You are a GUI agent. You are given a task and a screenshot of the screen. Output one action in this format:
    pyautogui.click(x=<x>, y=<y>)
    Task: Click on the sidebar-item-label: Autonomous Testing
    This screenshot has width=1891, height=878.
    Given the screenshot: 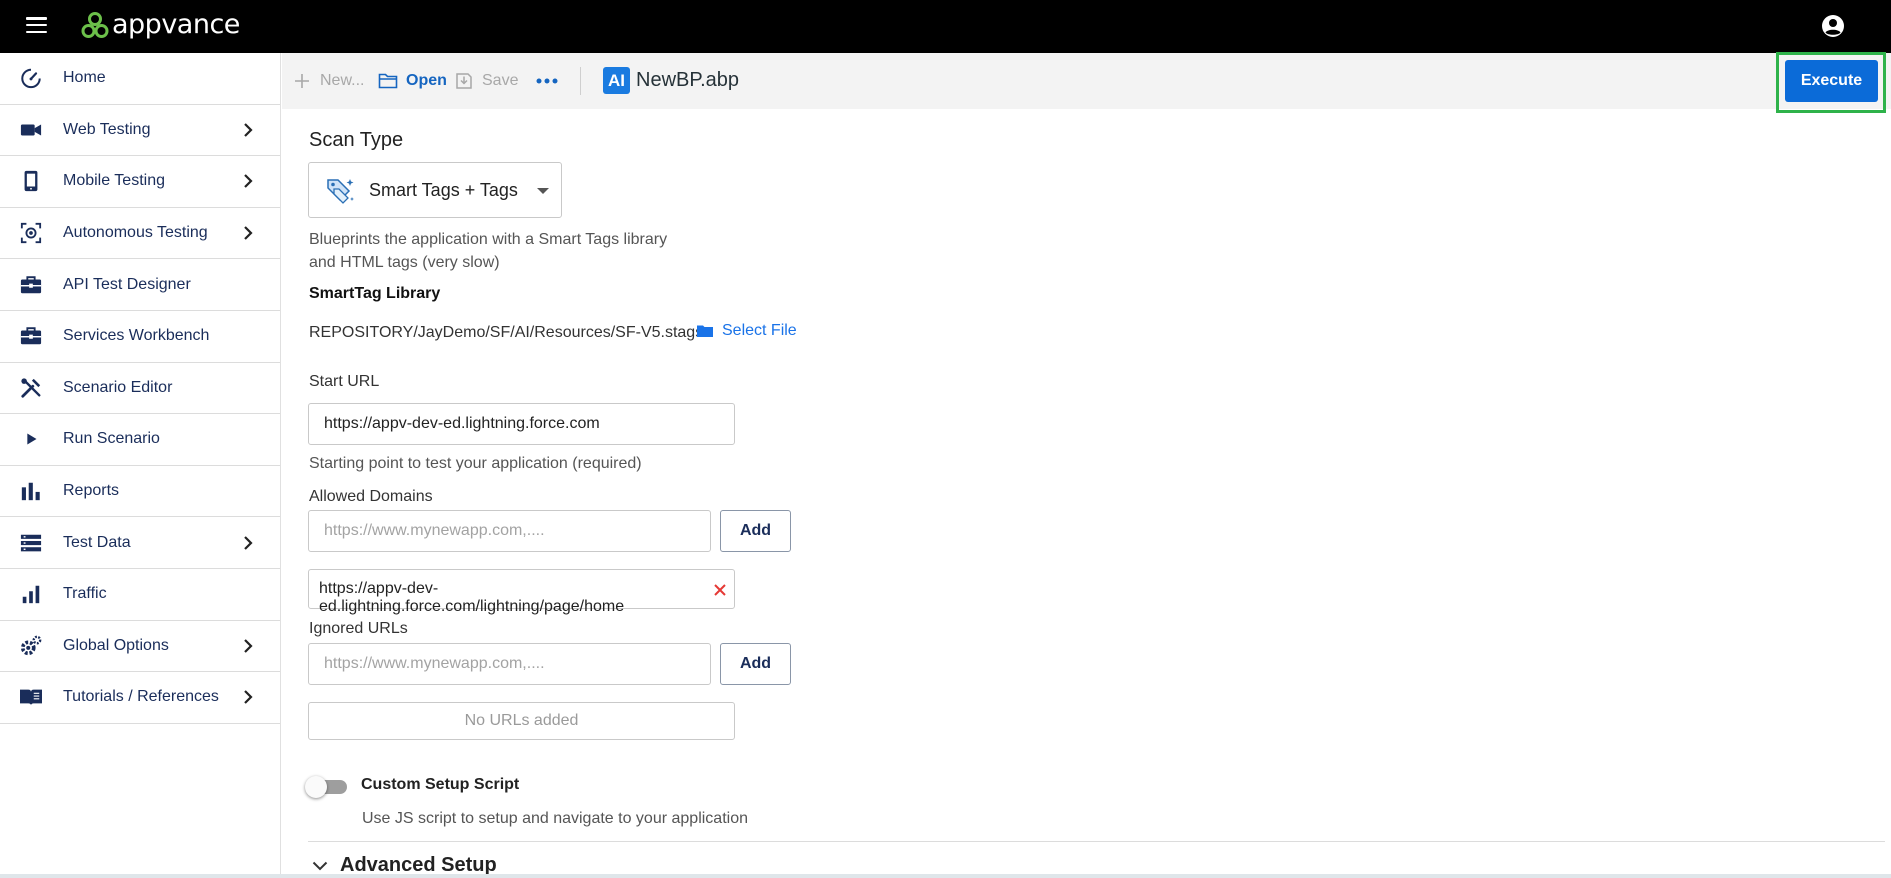 What is the action you would take?
    pyautogui.click(x=135, y=233)
    